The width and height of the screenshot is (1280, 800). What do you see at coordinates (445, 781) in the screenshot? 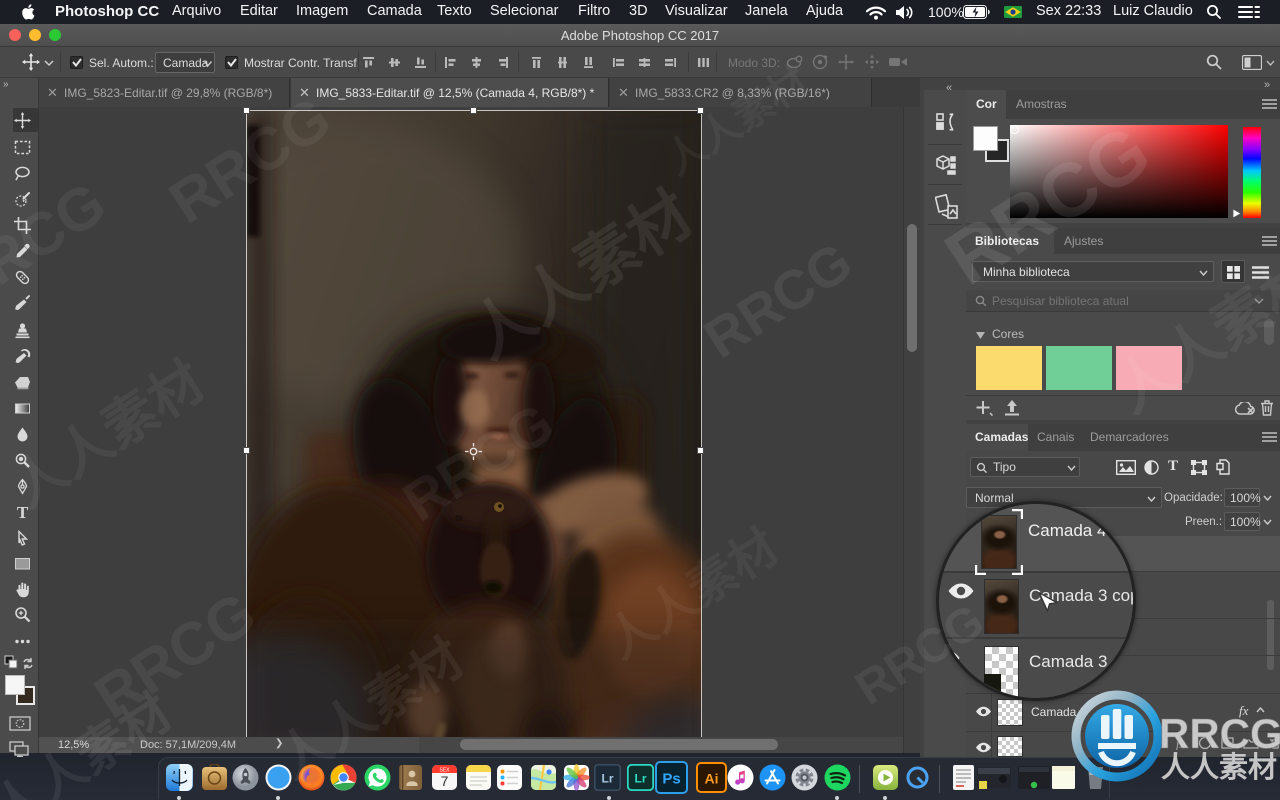
I see `svg-text: 7` at bounding box center [445, 781].